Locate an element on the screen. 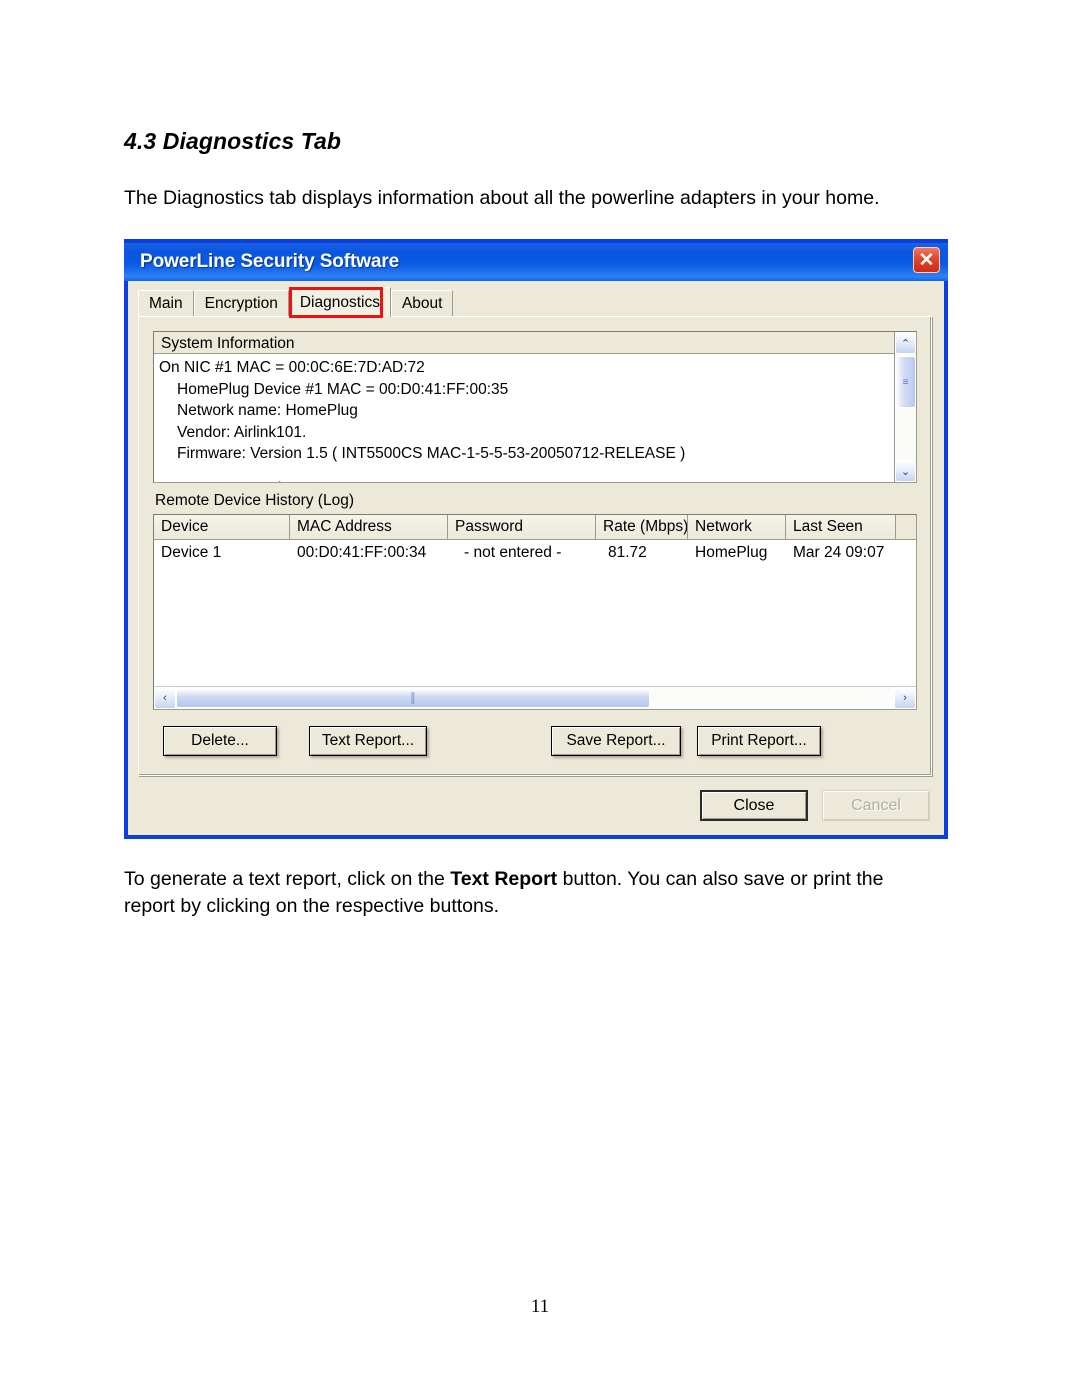  column-header-rate: Rate (Mbps) is located at coordinates (642, 527).